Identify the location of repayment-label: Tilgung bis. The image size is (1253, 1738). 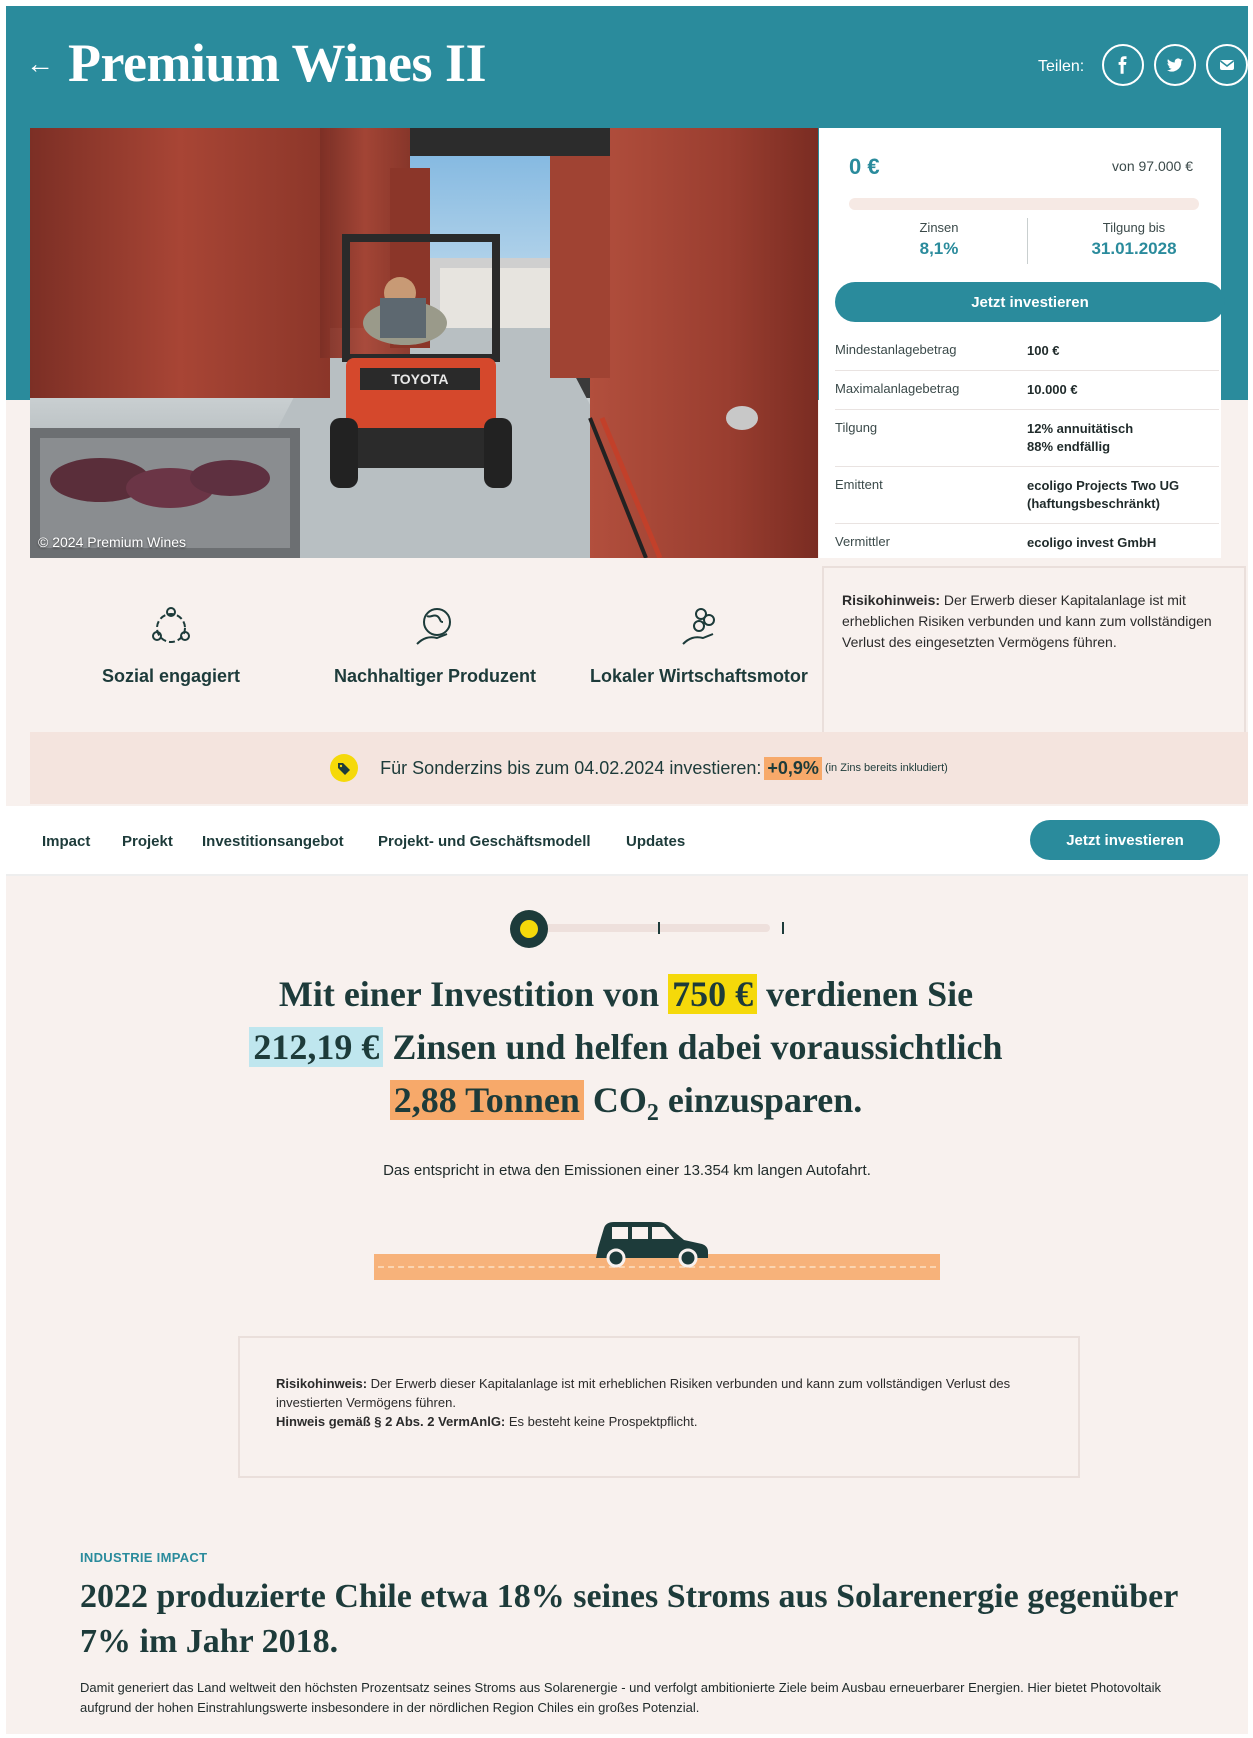
(1134, 227).